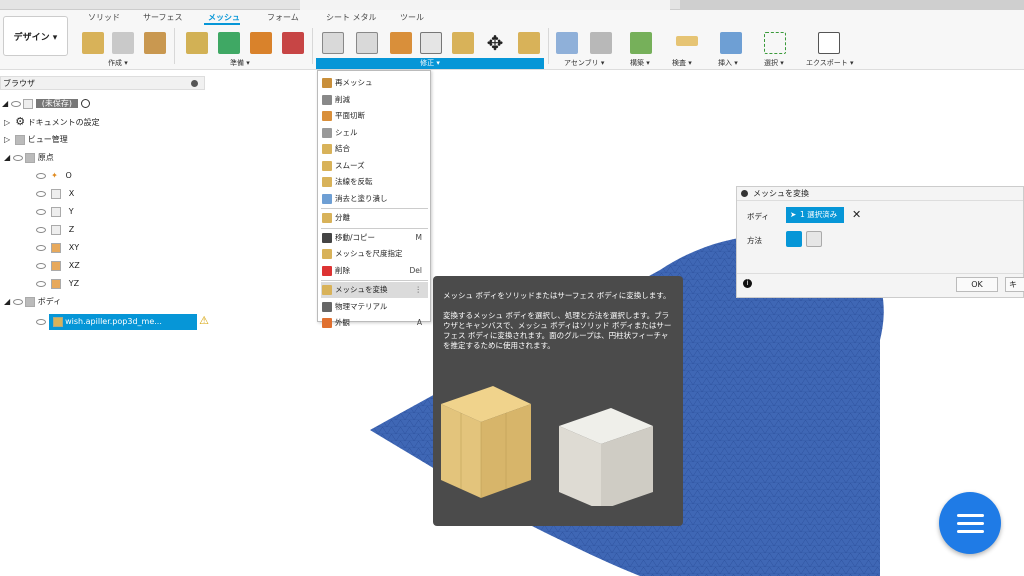 The width and height of the screenshot is (1024, 576). Describe the element at coordinates (36, 140) in the screenshot. I see `browser-item-view-mgmt: ▷ ビュー管理` at that location.